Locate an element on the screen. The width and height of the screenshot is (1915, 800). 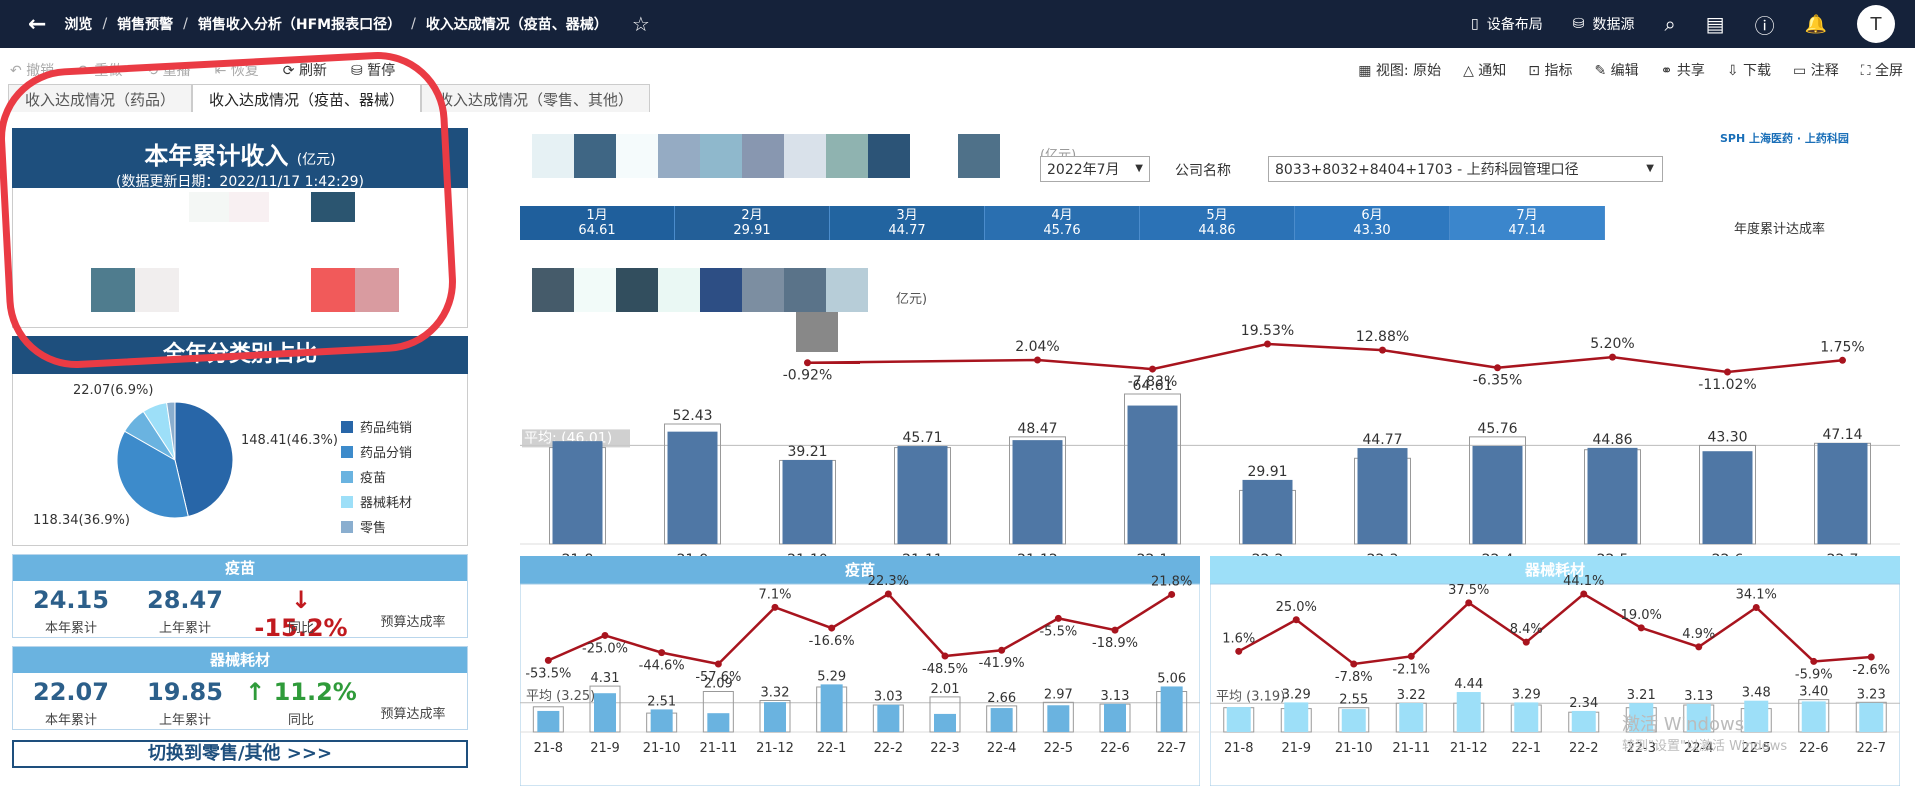
download-label: 下载 is located at coordinates (1757, 71).